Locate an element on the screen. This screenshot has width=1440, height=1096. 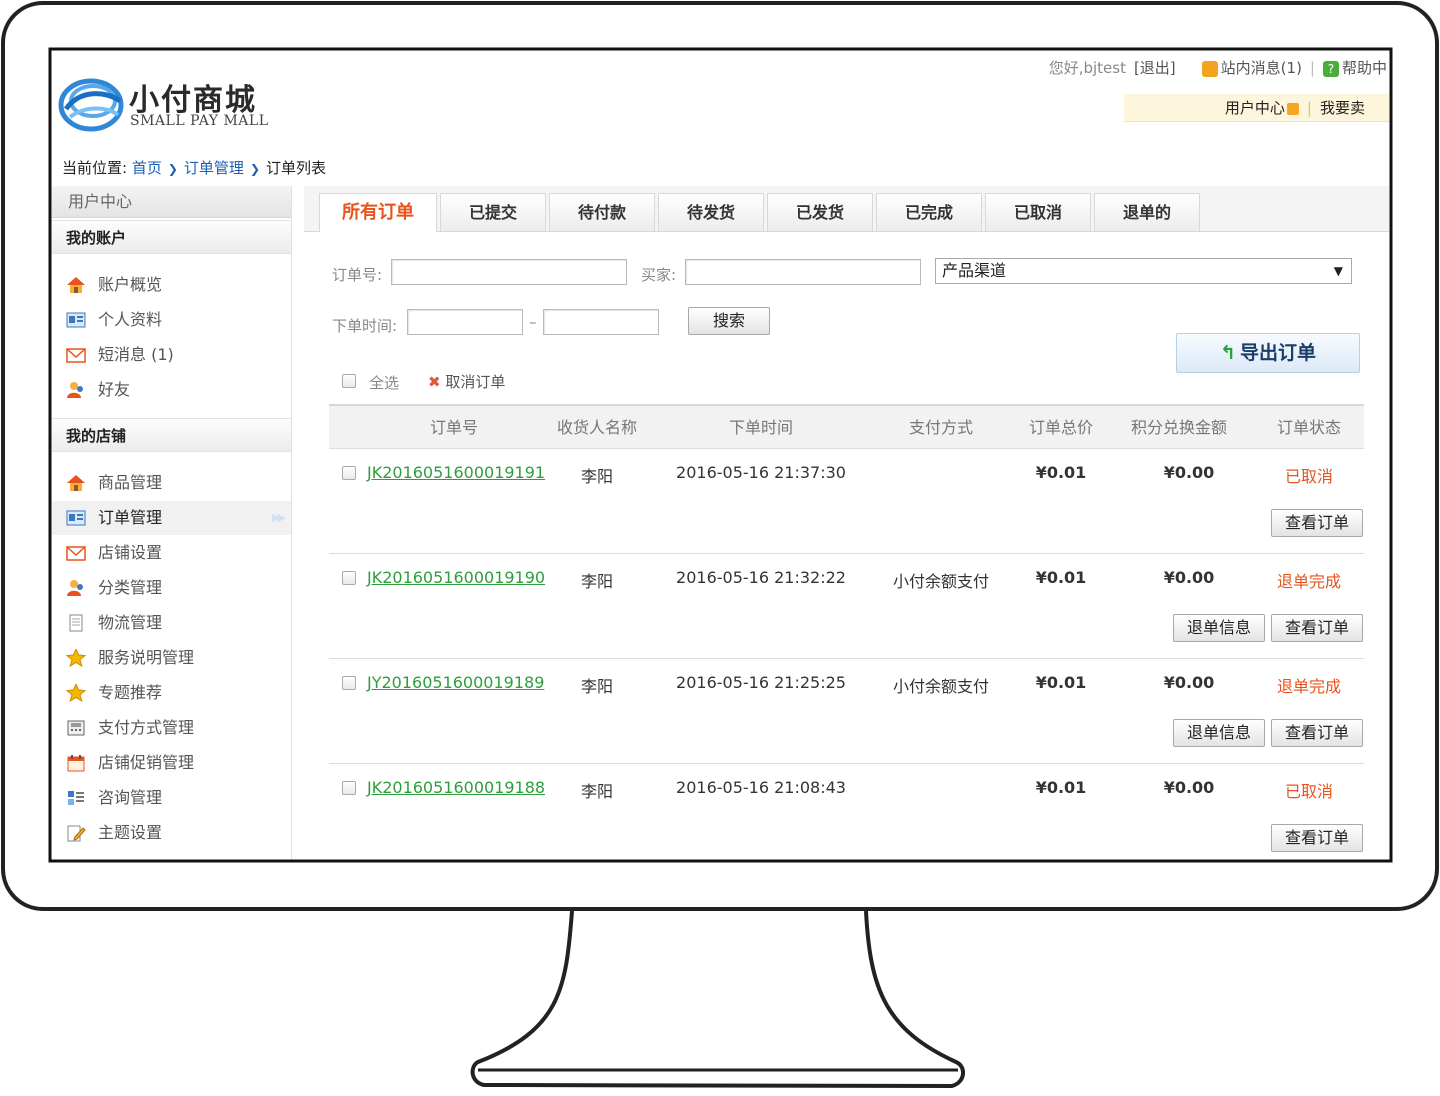
sidebar-item-categories: 分类管理 is located at coordinates (171, 588).